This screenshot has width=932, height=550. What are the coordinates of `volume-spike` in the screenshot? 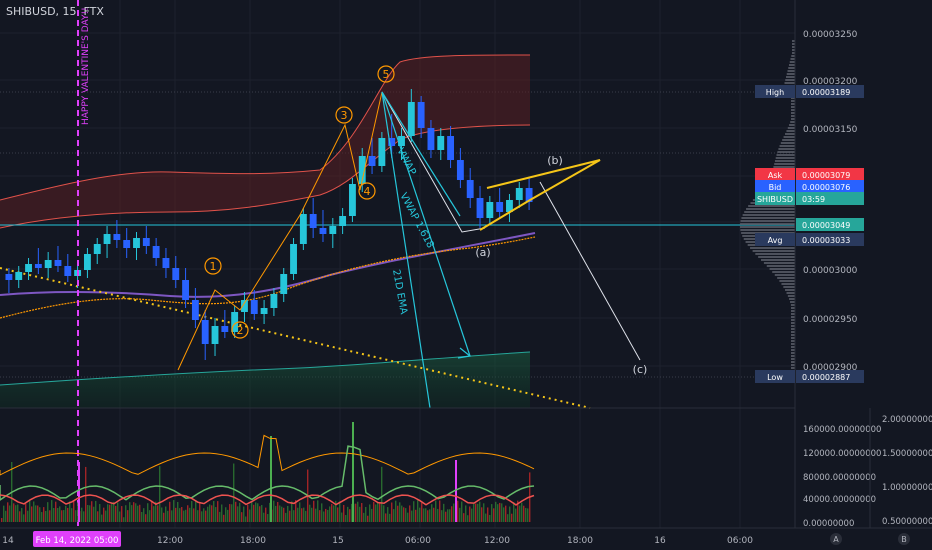 It's located at (353, 472).